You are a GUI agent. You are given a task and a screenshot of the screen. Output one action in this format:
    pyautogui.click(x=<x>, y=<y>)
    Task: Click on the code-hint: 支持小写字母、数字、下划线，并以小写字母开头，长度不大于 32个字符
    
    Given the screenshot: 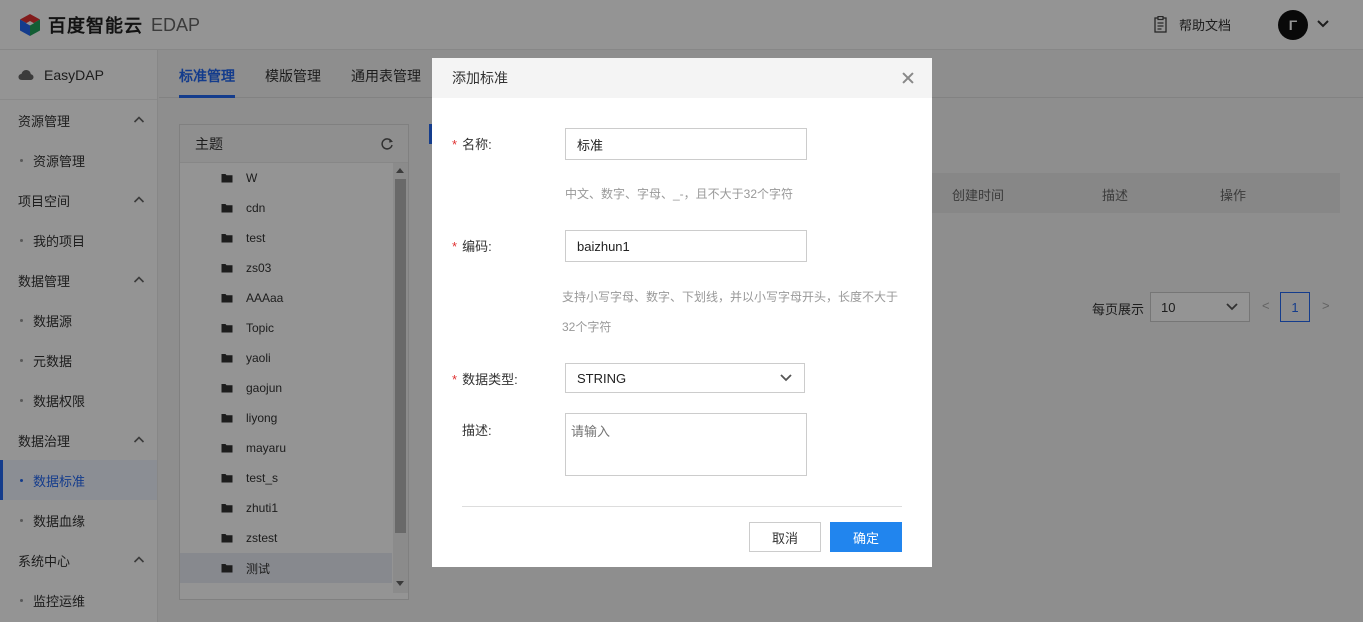 What is the action you would take?
    pyautogui.click(x=734, y=312)
    